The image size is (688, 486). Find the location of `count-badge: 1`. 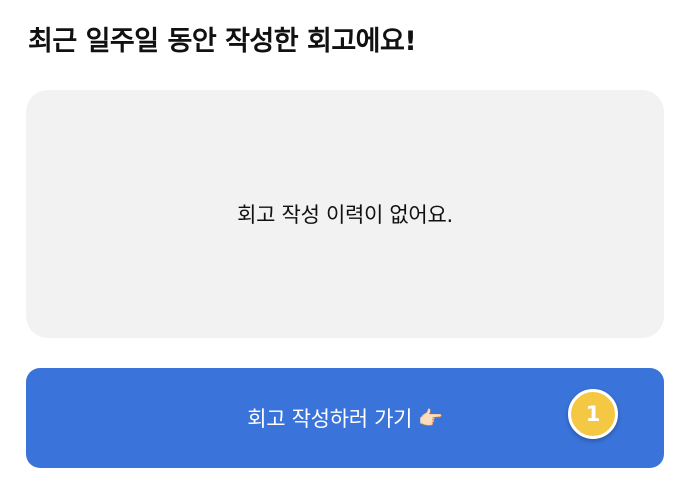

count-badge: 1 is located at coordinates (593, 414).